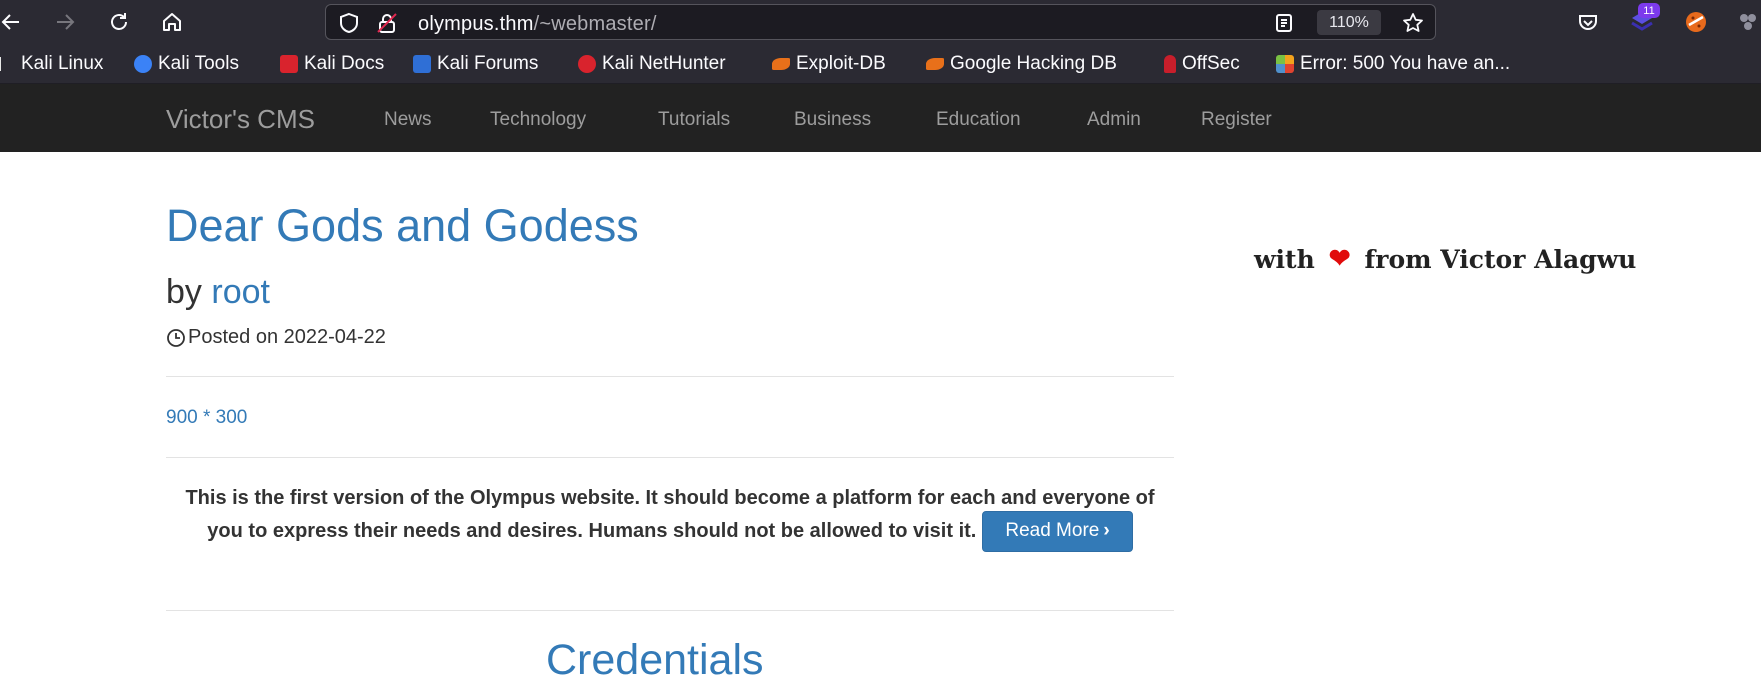 The width and height of the screenshot is (1761, 698). What do you see at coordinates (408, 120) in the screenshot?
I see `nav-news: News` at bounding box center [408, 120].